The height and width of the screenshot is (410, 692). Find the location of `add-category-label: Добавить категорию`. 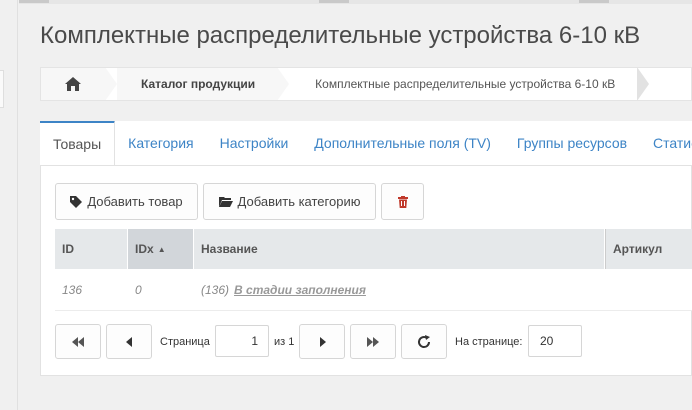

add-category-label: Добавить категорию is located at coordinates (299, 201).